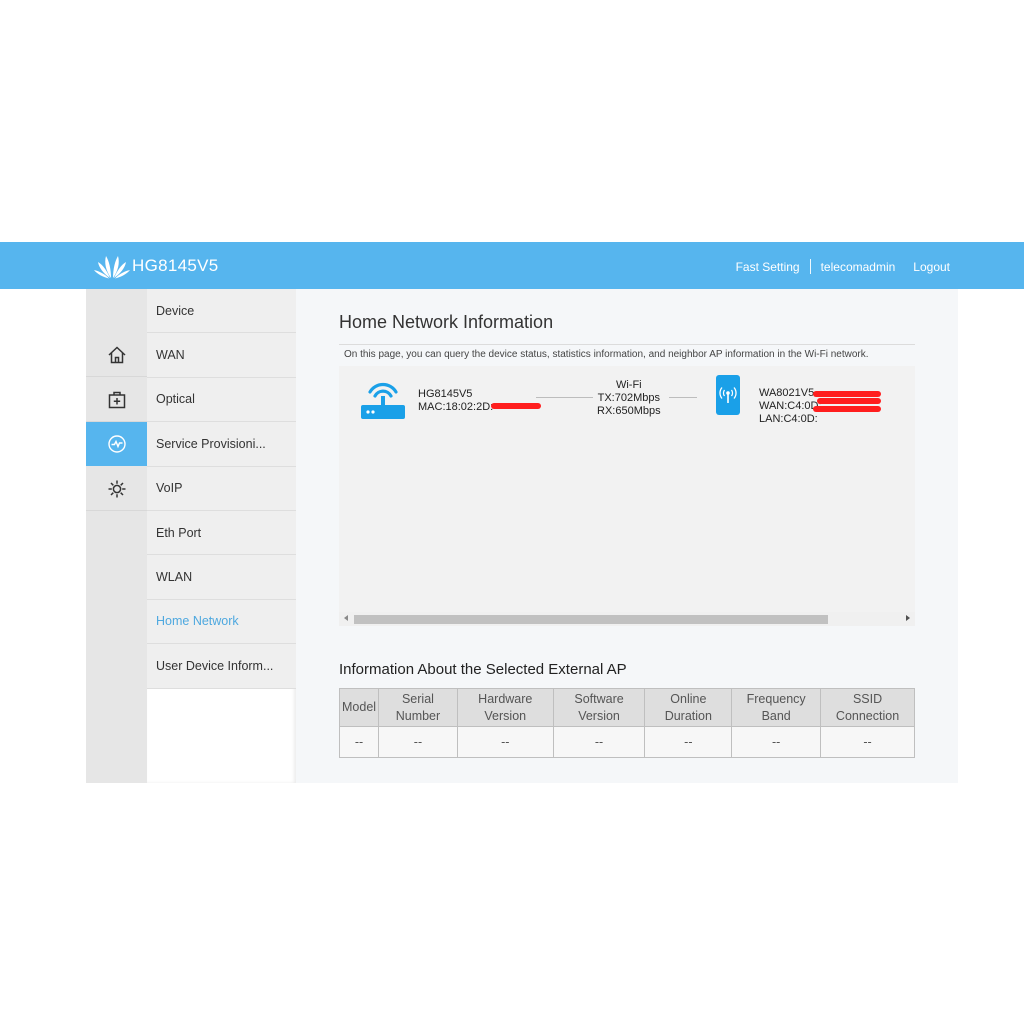 The width and height of the screenshot is (1024, 1024). Describe the element at coordinates (445, 394) in the screenshot. I see `gateway-name: HG8145V5` at that location.